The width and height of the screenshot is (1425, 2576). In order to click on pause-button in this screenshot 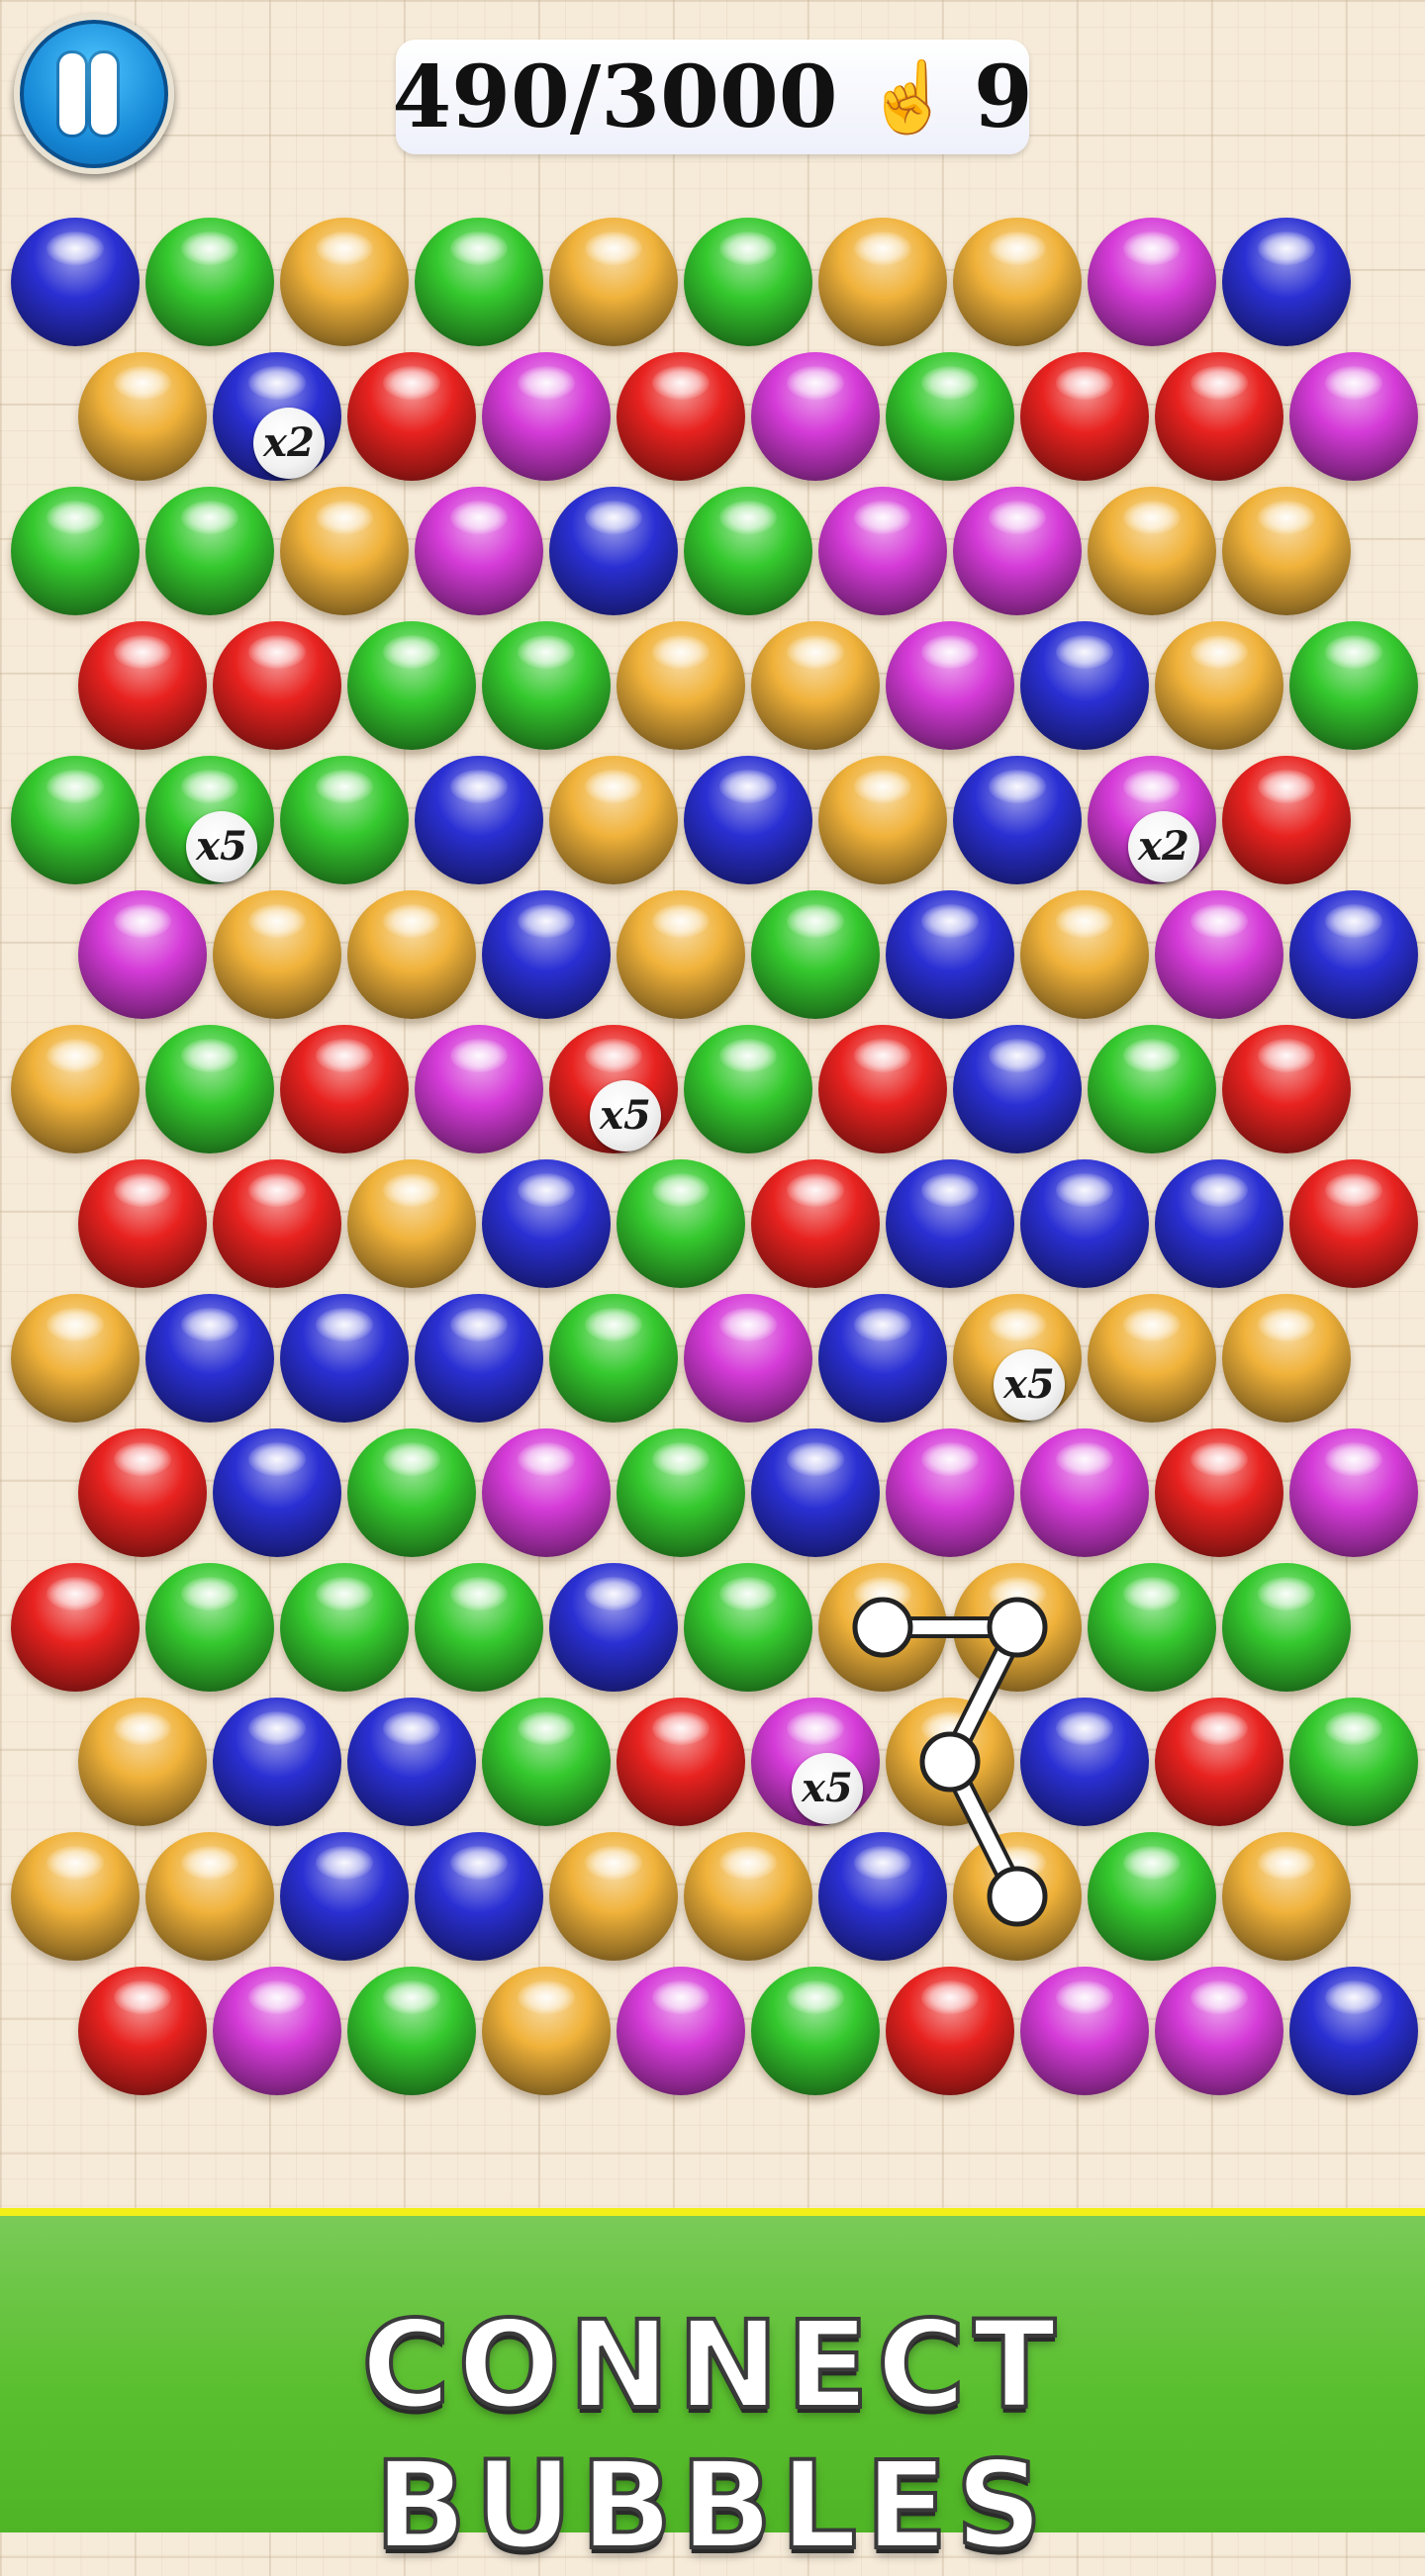, I will do `click(94, 94)`.